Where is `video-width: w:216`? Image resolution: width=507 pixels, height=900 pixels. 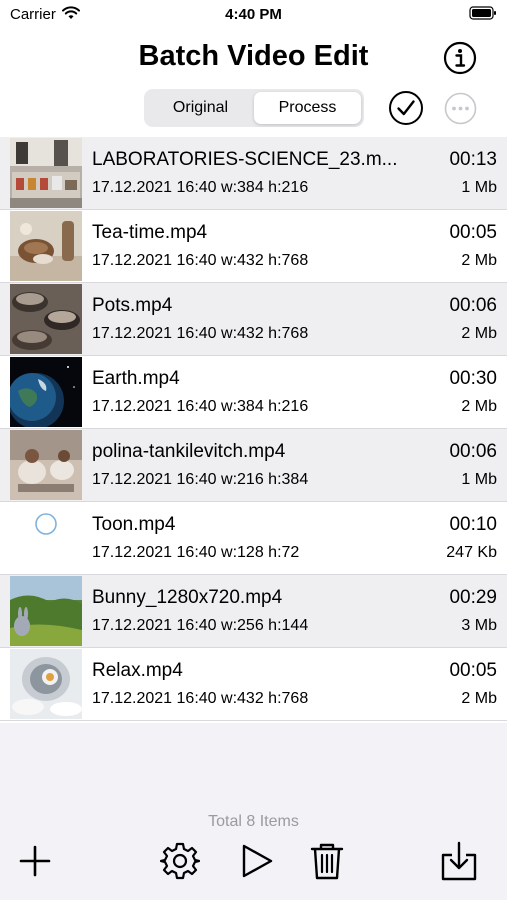 video-width: w:216 is located at coordinates (242, 479).